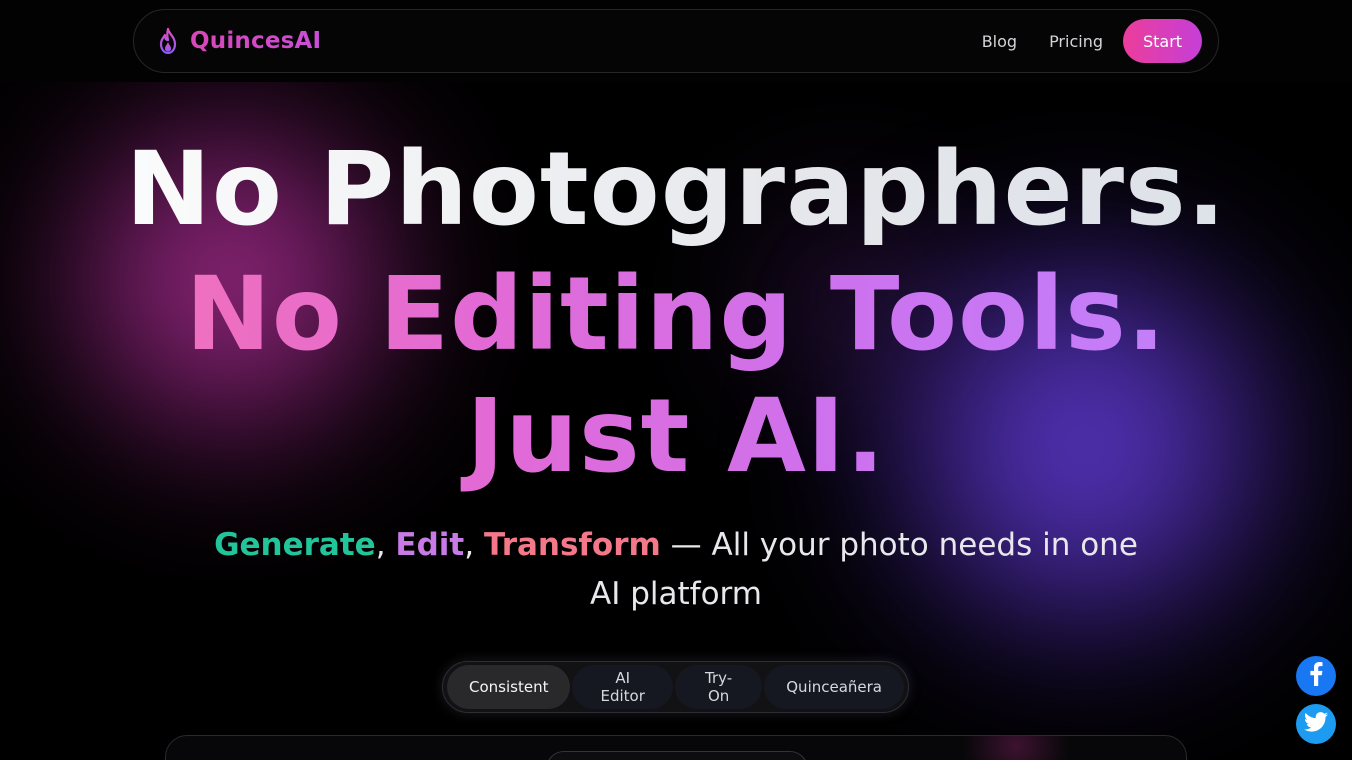 Image resolution: width=1352 pixels, height=760 pixels. What do you see at coordinates (256, 41) in the screenshot?
I see `brand-name: QuincesAI` at bounding box center [256, 41].